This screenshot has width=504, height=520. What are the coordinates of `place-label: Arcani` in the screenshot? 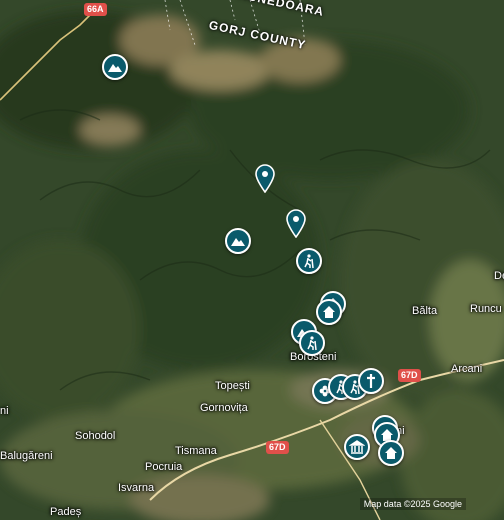 It's located at (467, 369).